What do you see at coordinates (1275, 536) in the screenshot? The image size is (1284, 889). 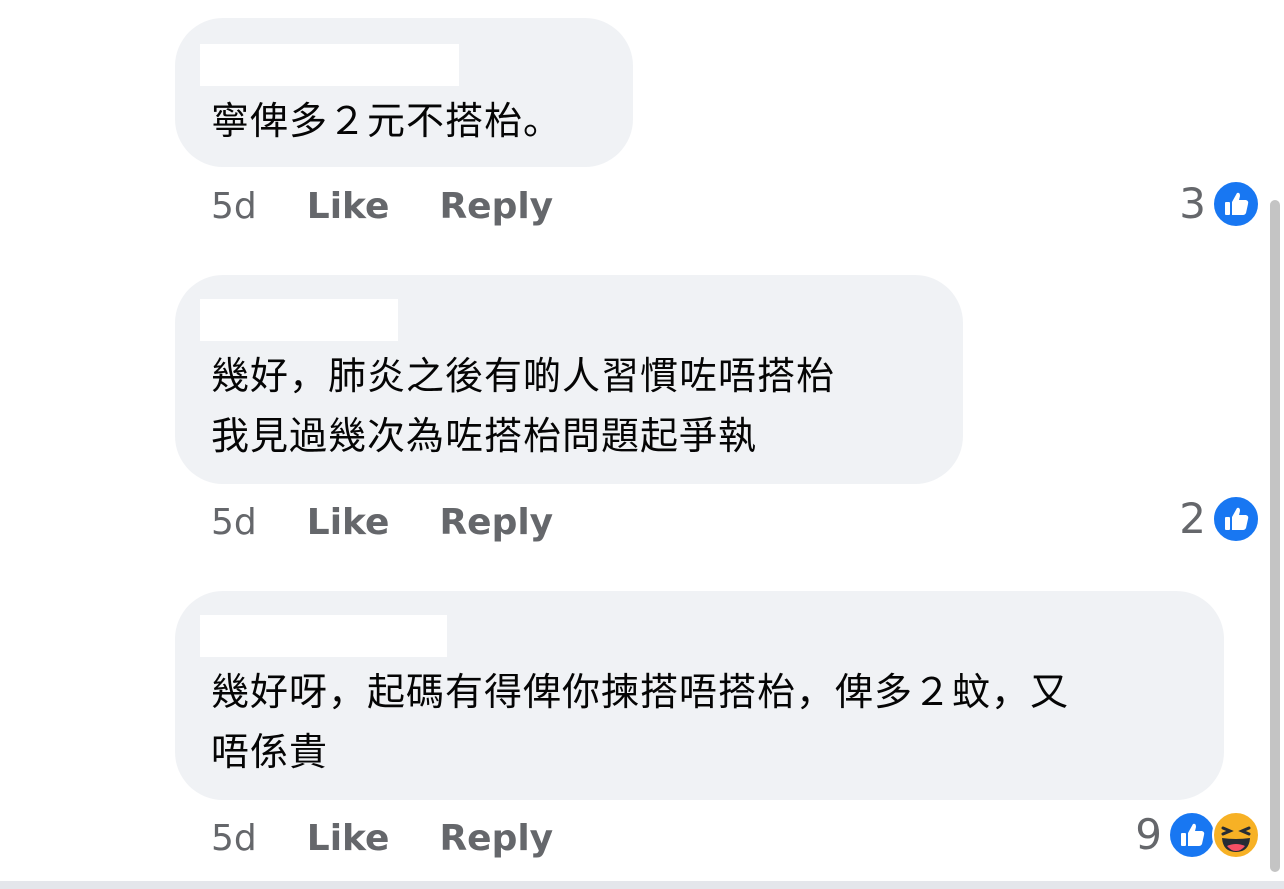 I see `scrollbar` at bounding box center [1275, 536].